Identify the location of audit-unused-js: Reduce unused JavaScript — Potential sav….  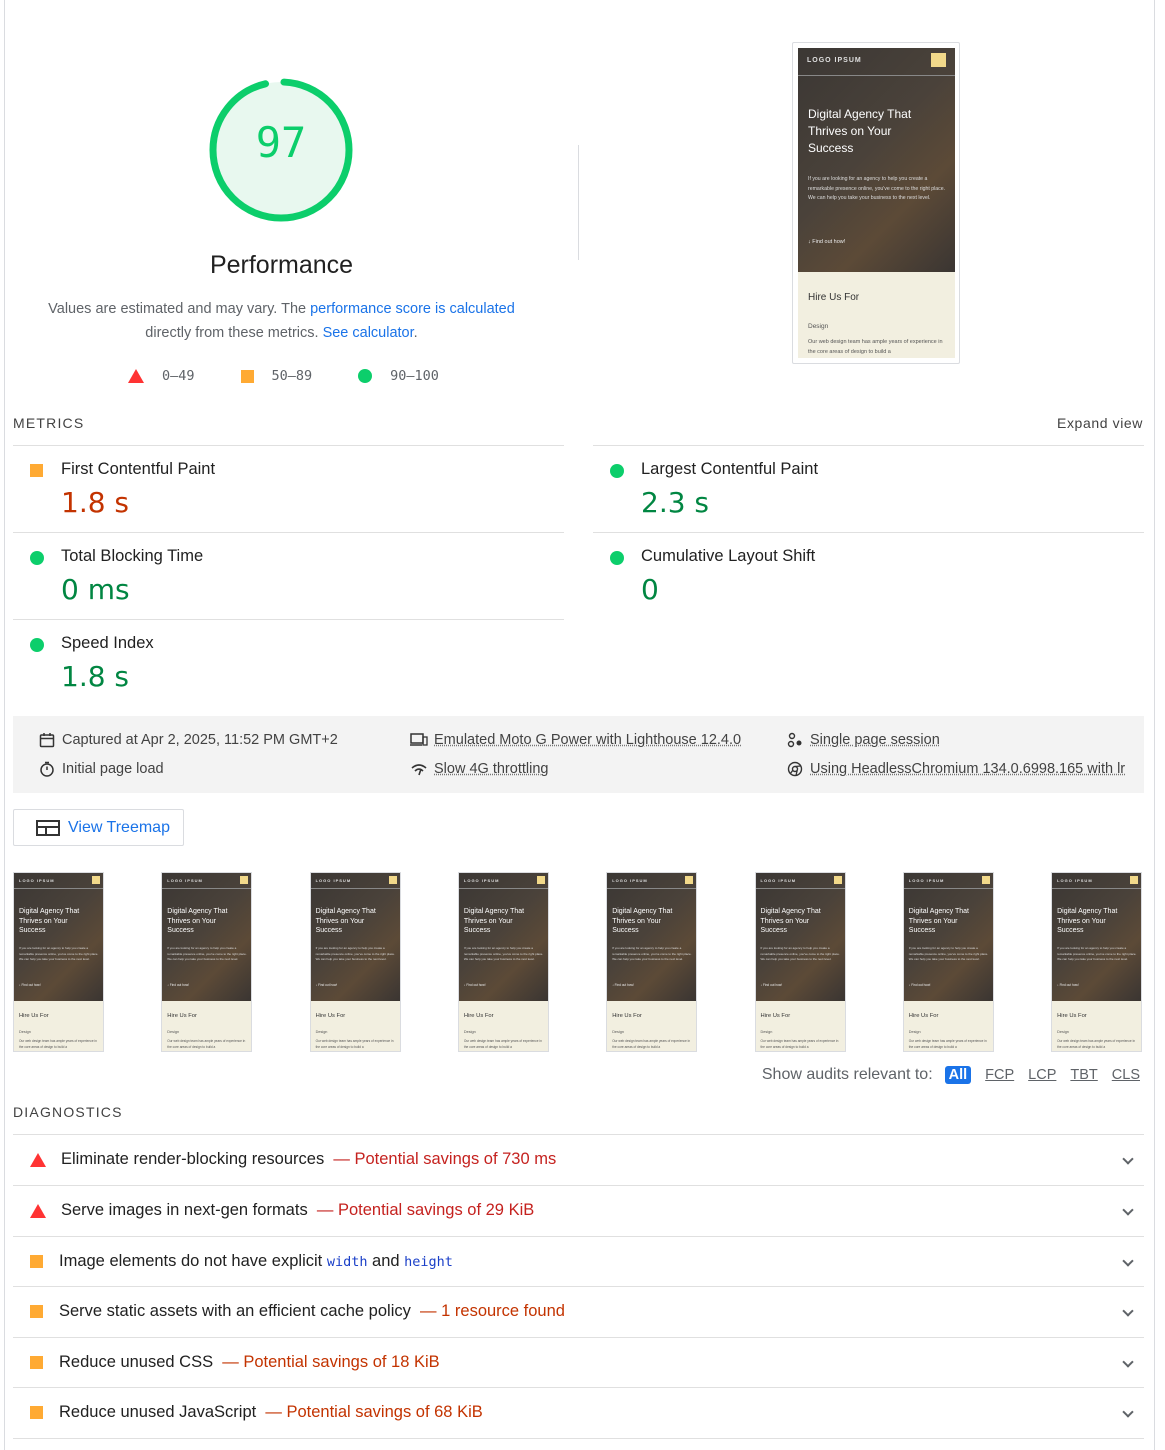
(578, 1412).